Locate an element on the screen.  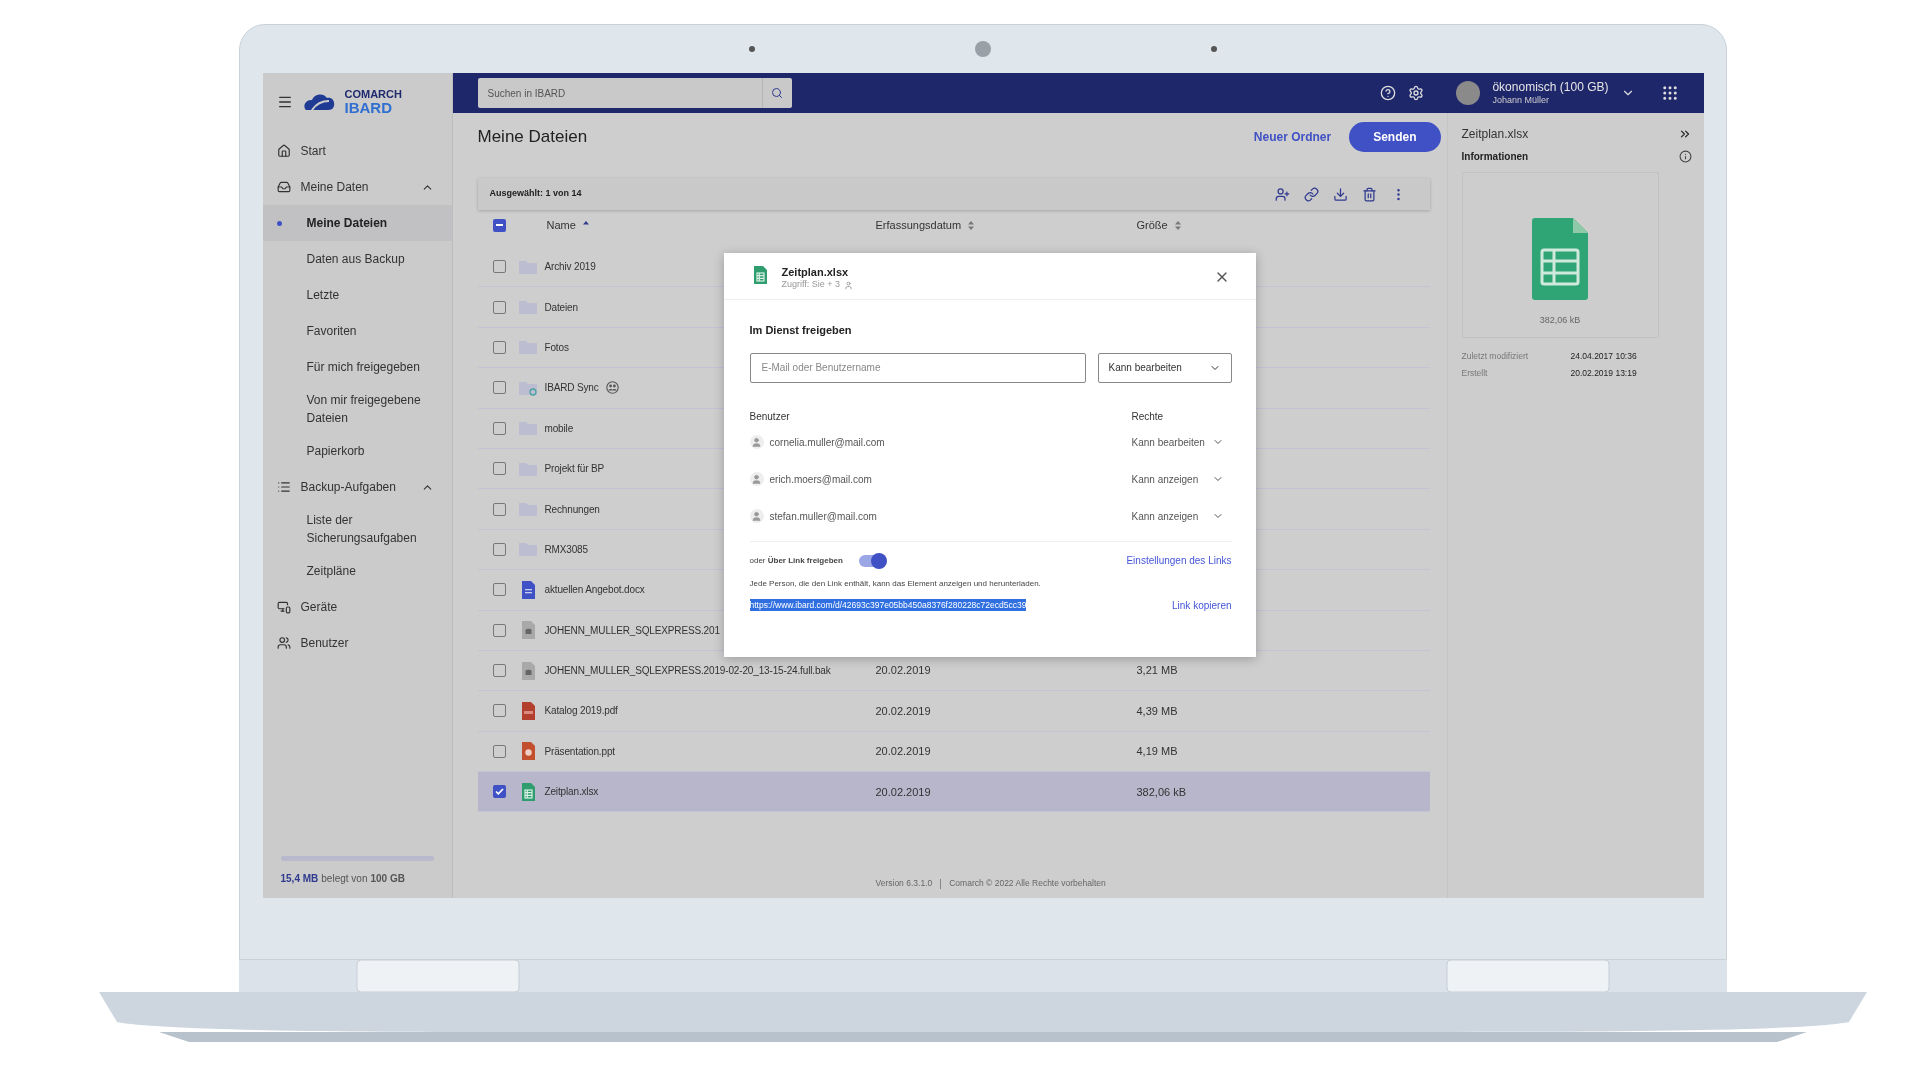
storage-label: belegt von is located at coordinates (344, 879).